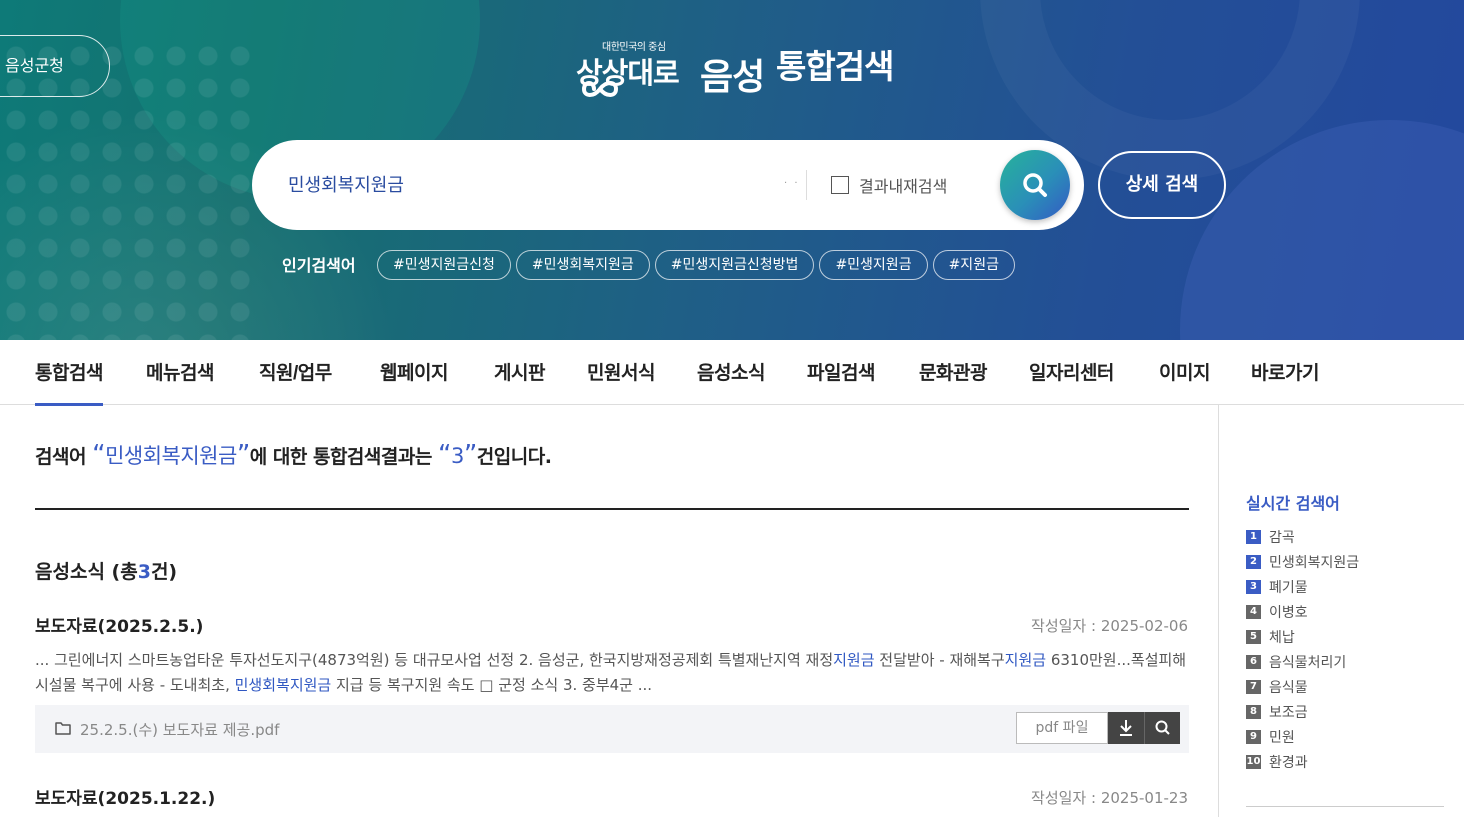 The height and width of the screenshot is (817, 1464). Describe the element at coordinates (283, 685) in the screenshot. I see `snippet-highlight: 민생회복지원금` at that location.